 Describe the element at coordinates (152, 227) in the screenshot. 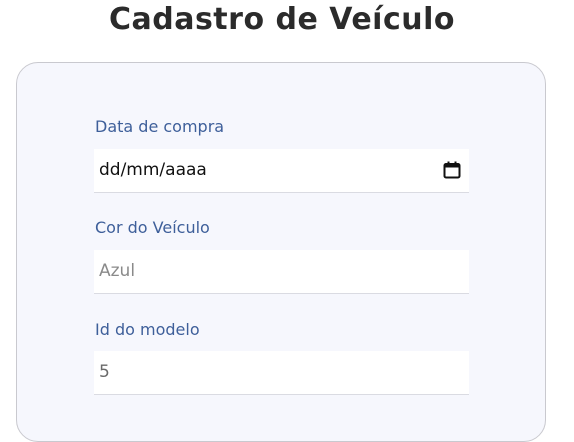

I see `vehicle-color-label: Cor do Veículo` at that location.